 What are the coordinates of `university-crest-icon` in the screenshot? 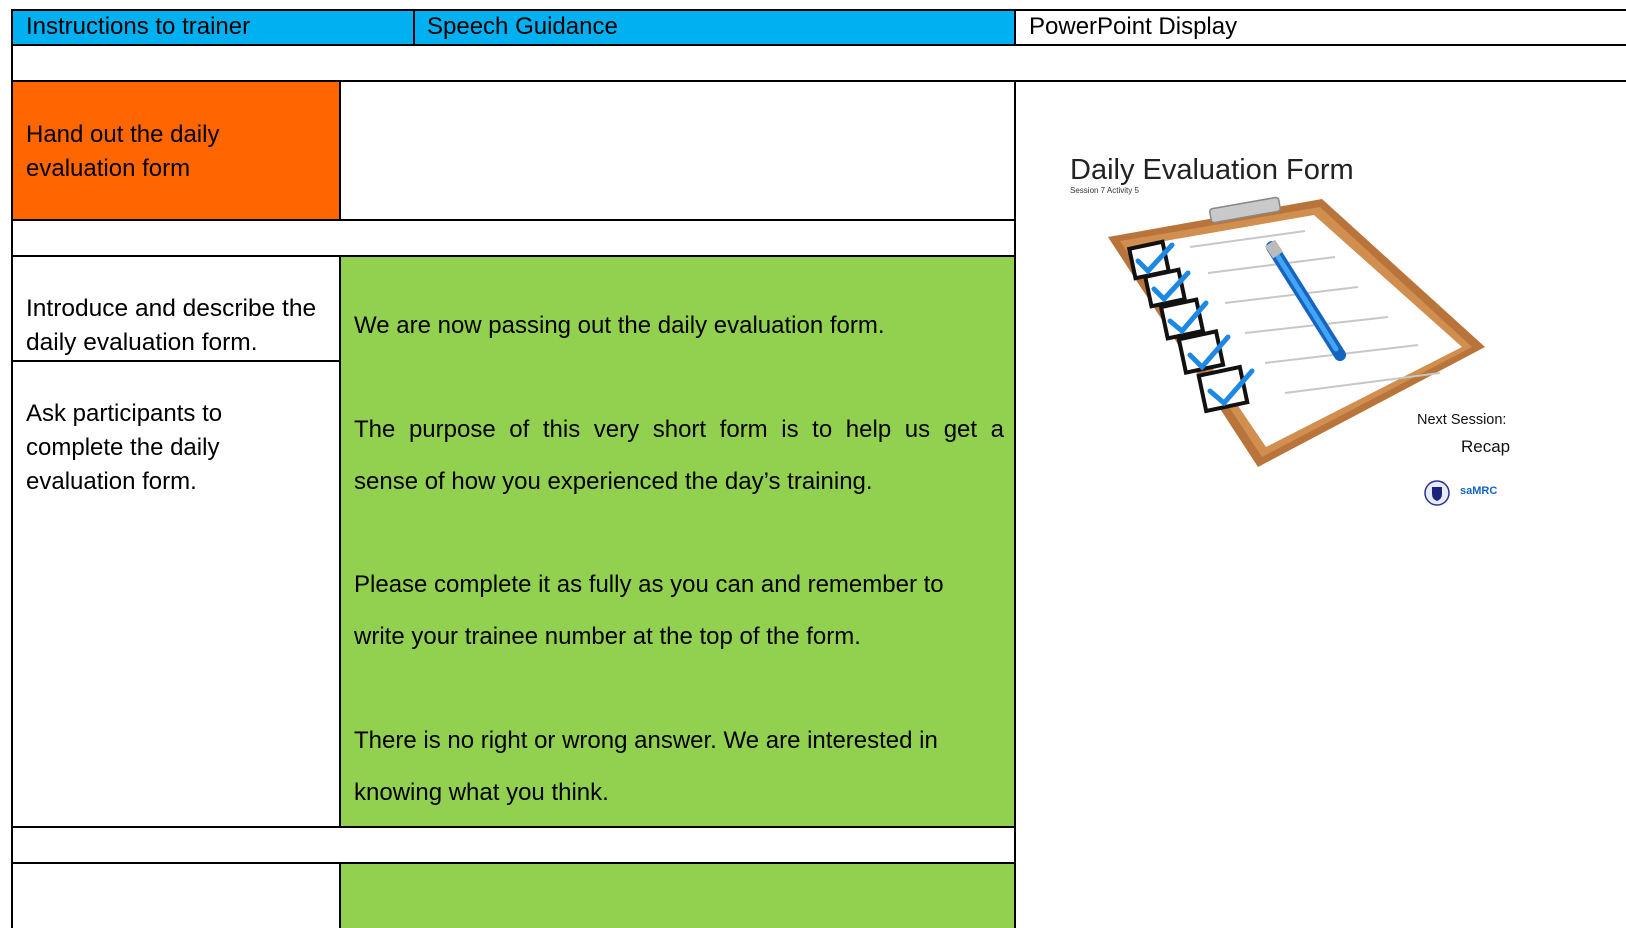 It's located at (1437, 493).